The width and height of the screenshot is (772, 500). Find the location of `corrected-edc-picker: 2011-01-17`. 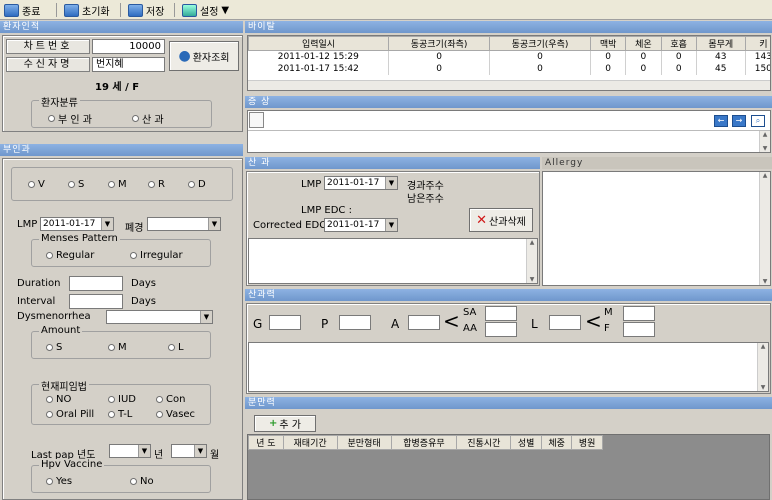

corrected-edc-picker: 2011-01-17 is located at coordinates (361, 225).